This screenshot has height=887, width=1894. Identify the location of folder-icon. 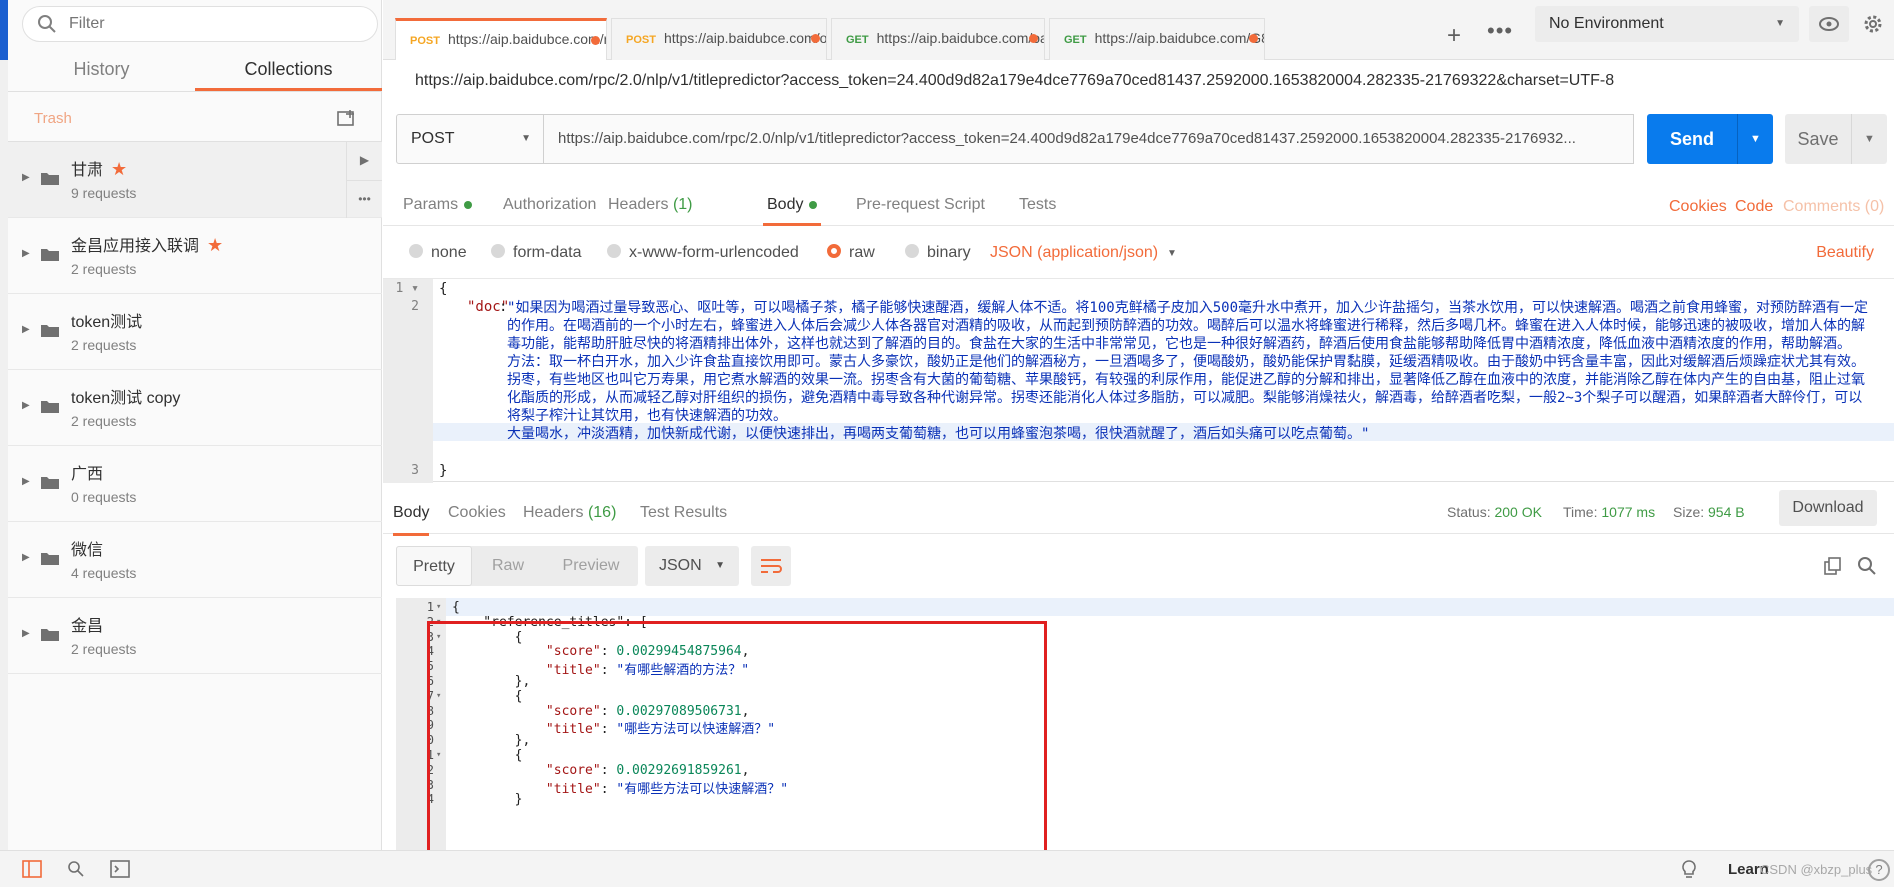
(50, 331).